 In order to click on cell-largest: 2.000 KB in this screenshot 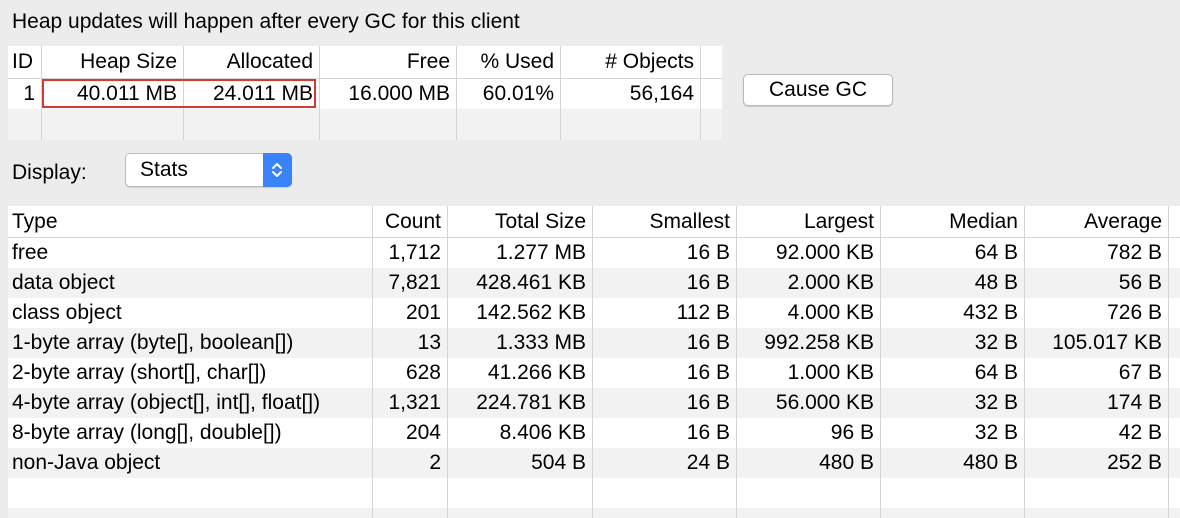, I will do `click(830, 282)`.